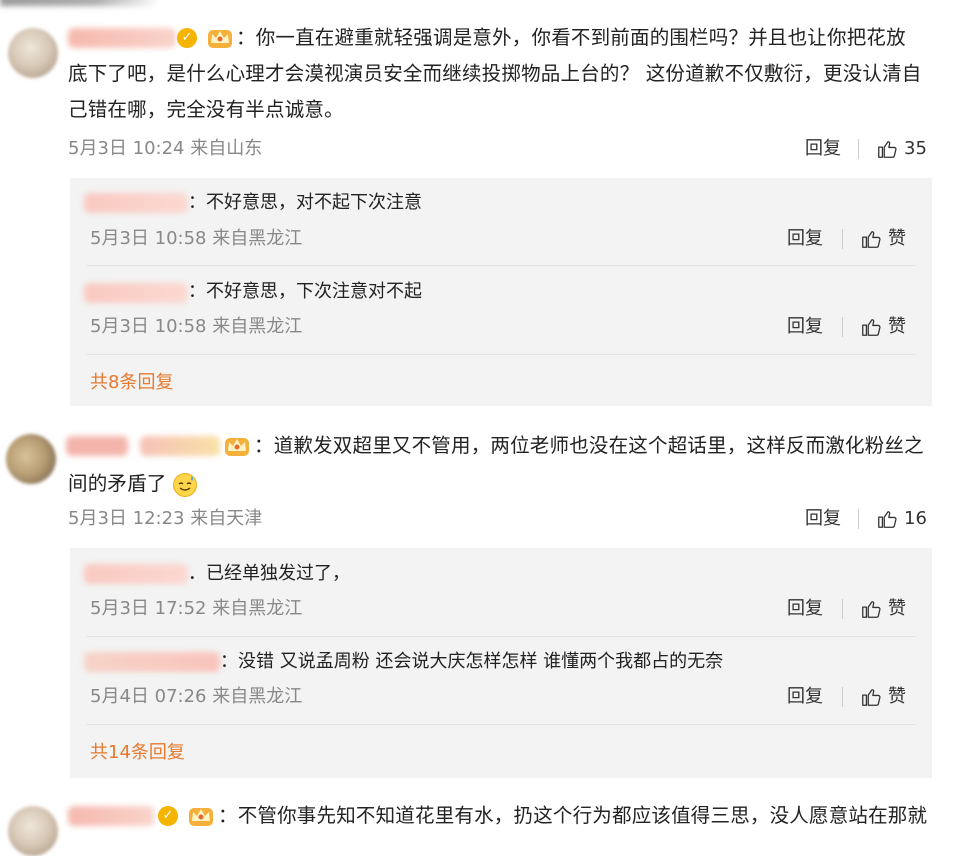 The height and width of the screenshot is (856, 960). Describe the element at coordinates (196, 696) in the screenshot. I see `reply-timestamp: 5月4日 07:26 来自黑龙江` at that location.